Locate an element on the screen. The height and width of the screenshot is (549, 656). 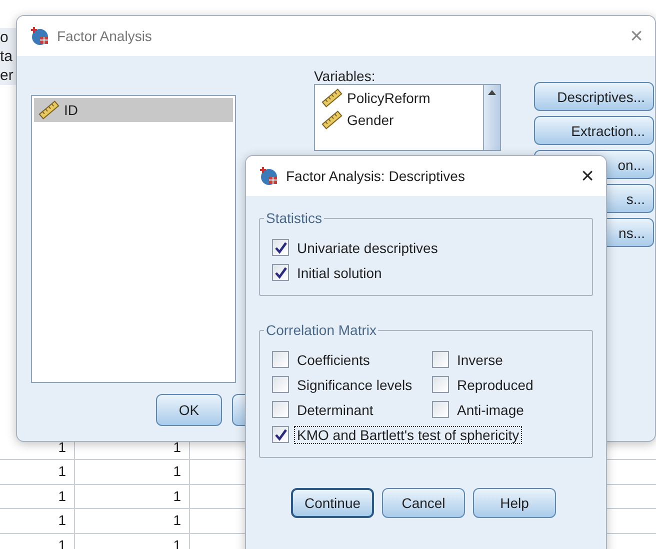
cell-text: ta is located at coordinates (7, 56).